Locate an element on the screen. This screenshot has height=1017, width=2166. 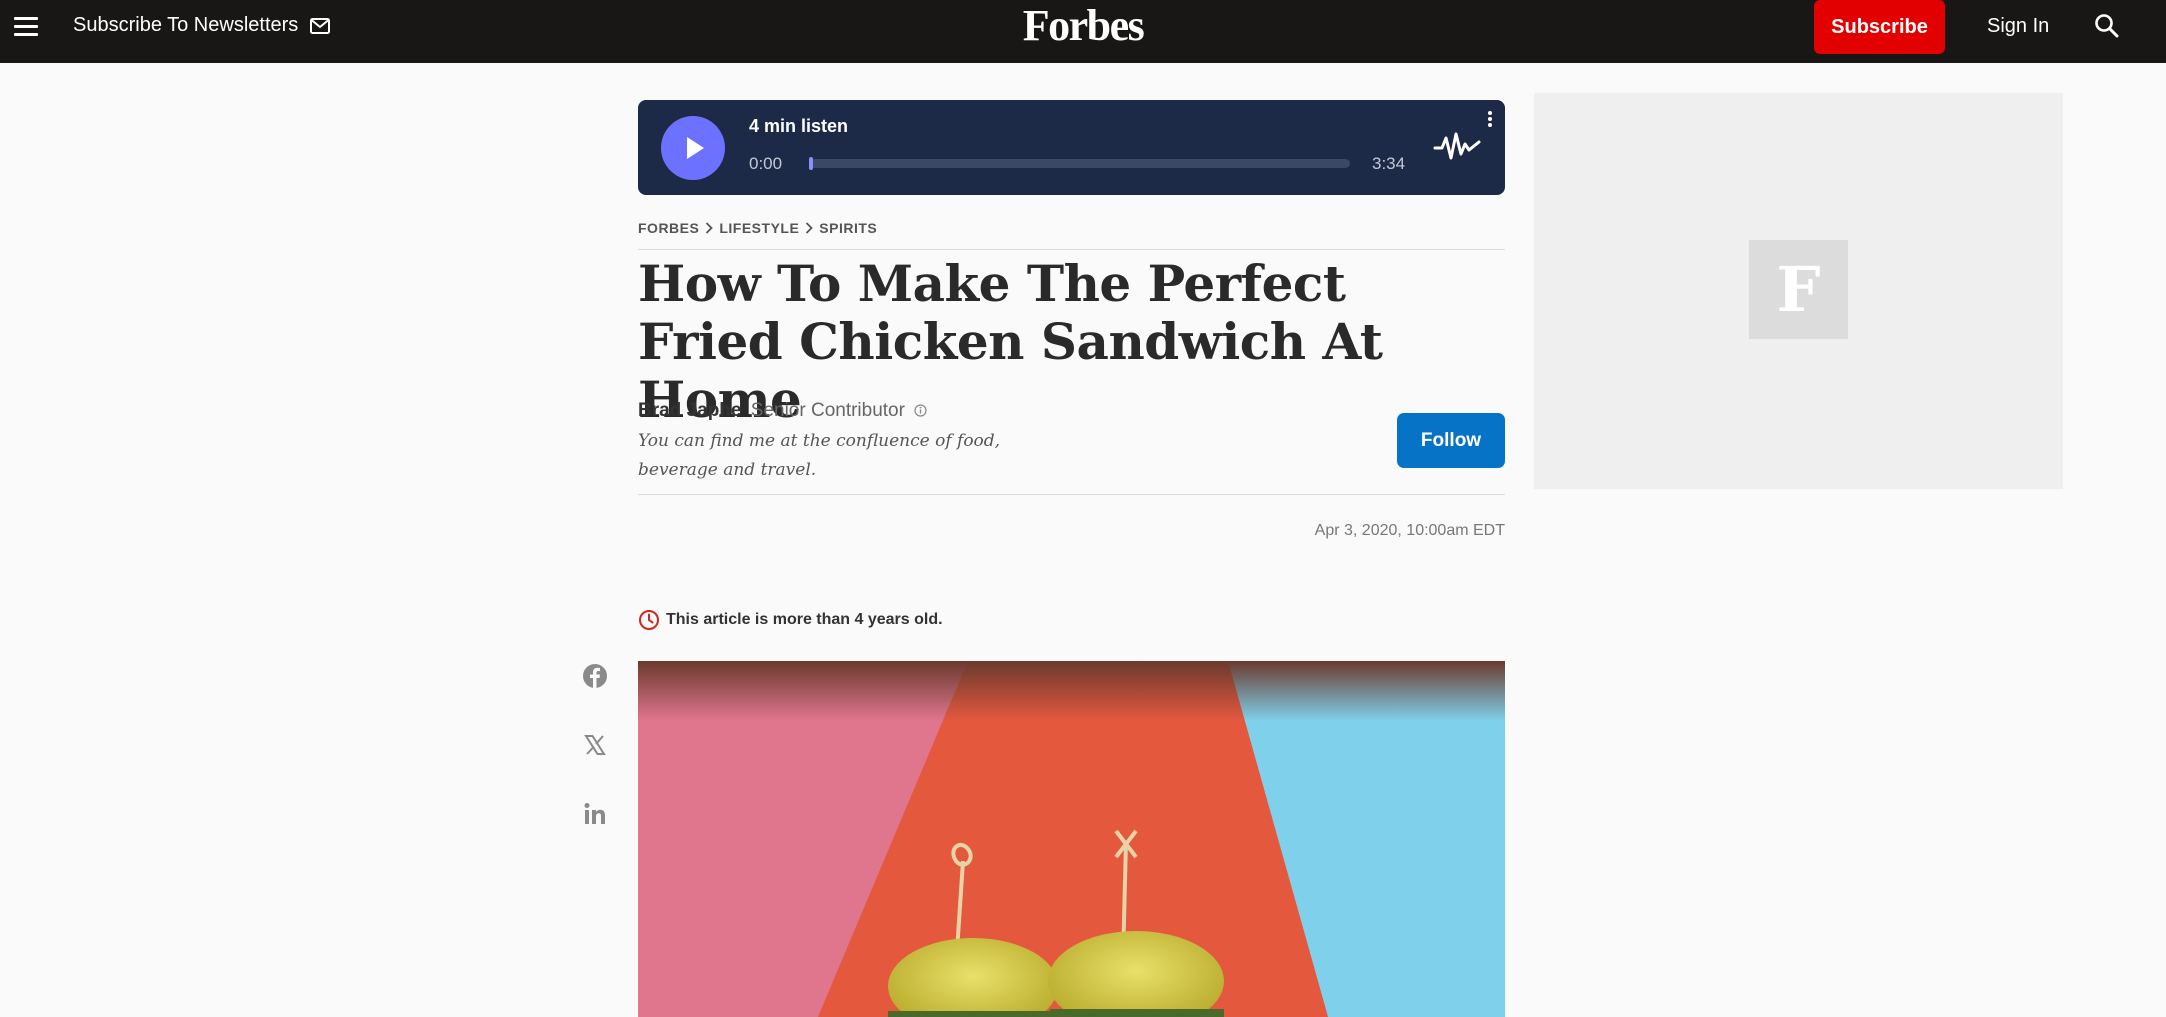
article-age-notice: This article is more than 4 years old. is located at coordinates (790, 620).